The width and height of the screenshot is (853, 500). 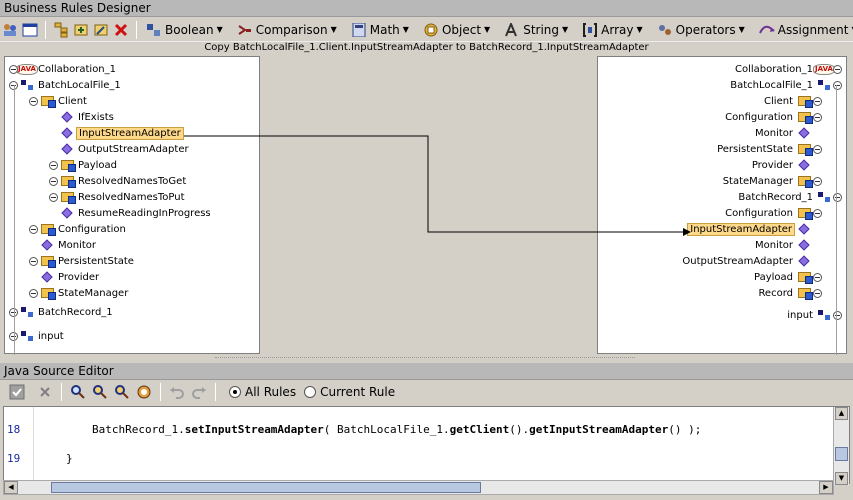 I want to click on target-tree-node: InputStreamAdapter, so click(x=754, y=229).